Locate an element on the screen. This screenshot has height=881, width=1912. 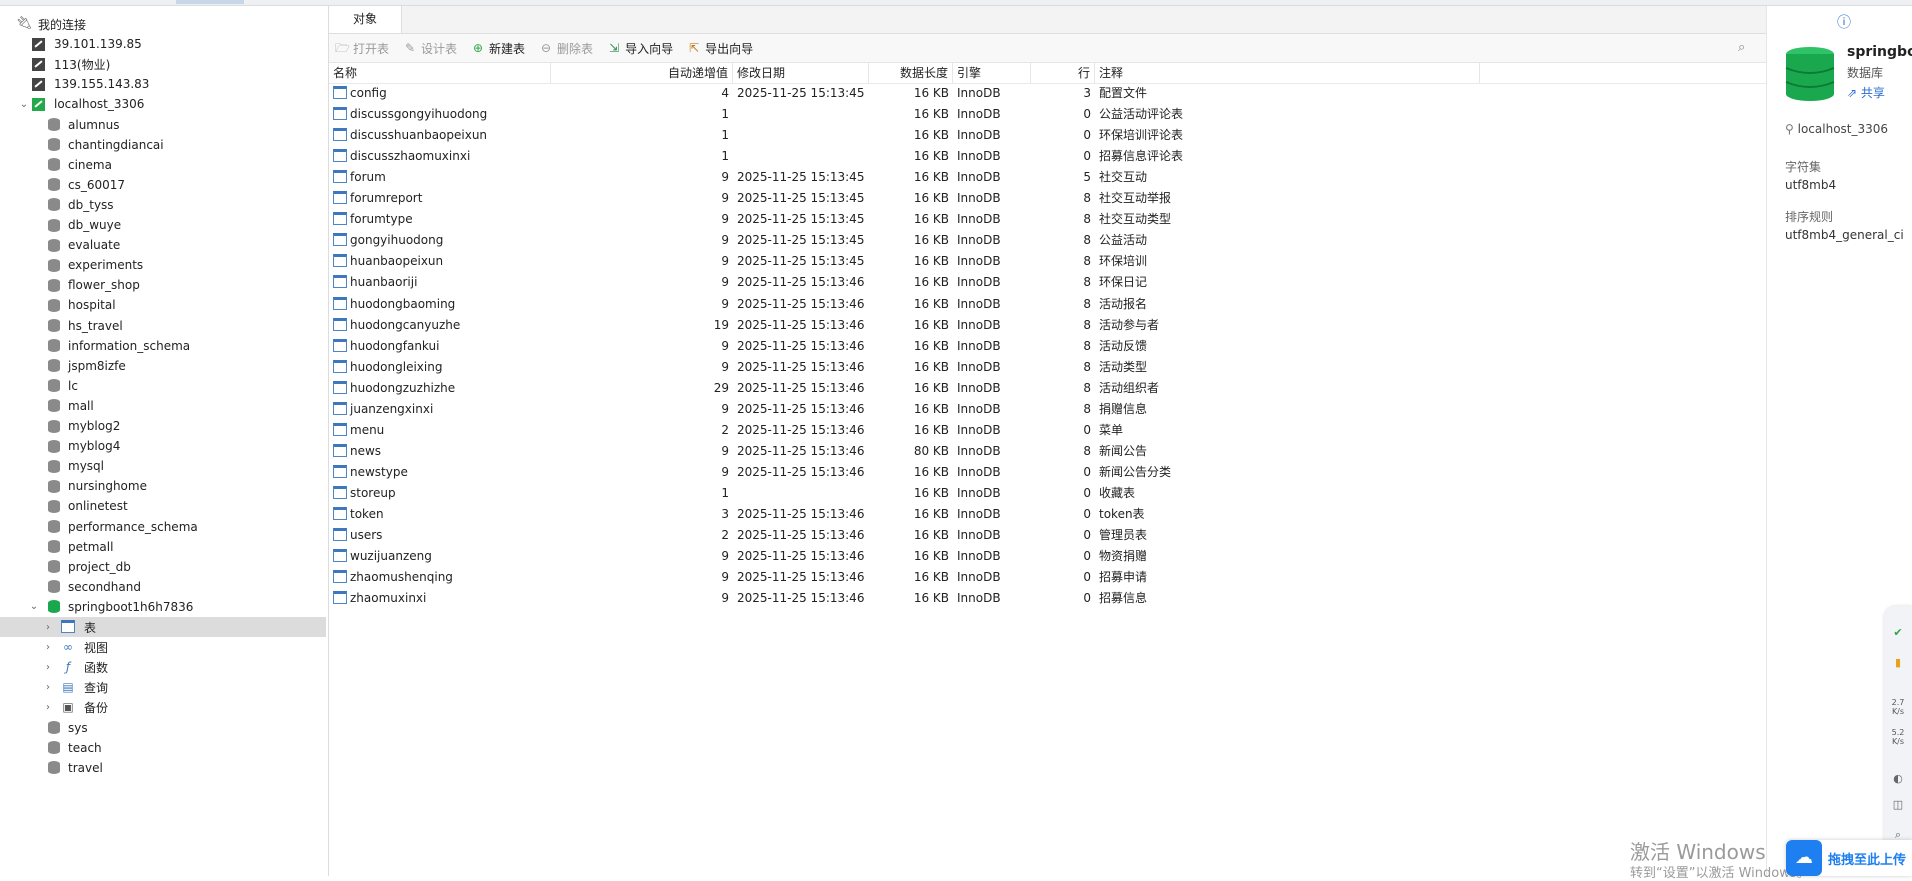
database-label: hospital is located at coordinates (92, 305).